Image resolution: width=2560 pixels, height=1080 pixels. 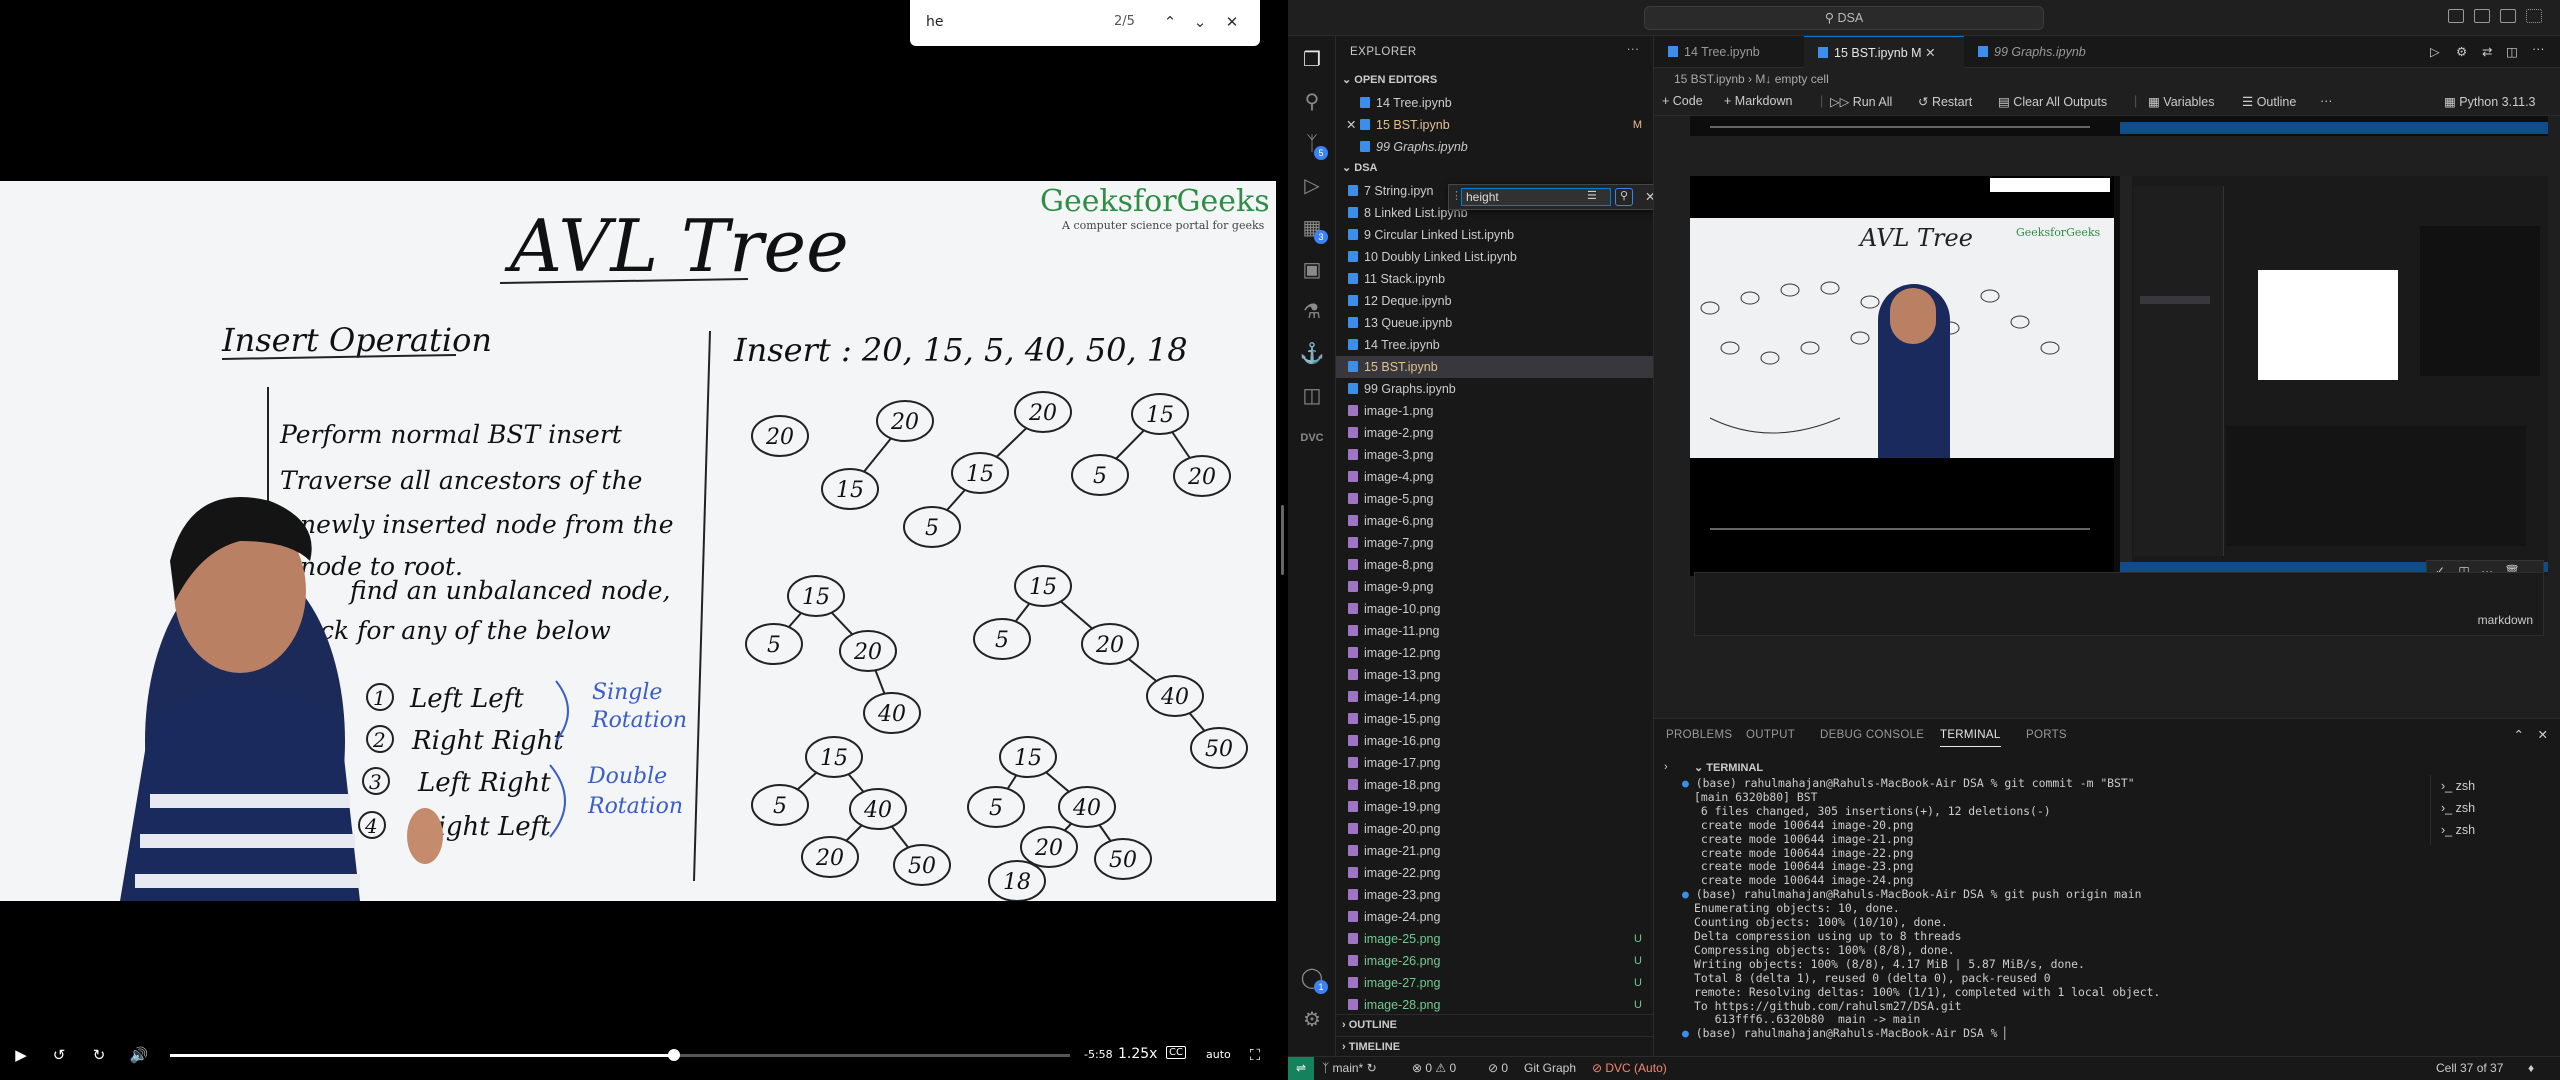 I want to click on file-item: image-19.png, so click(x=1494, y=807).